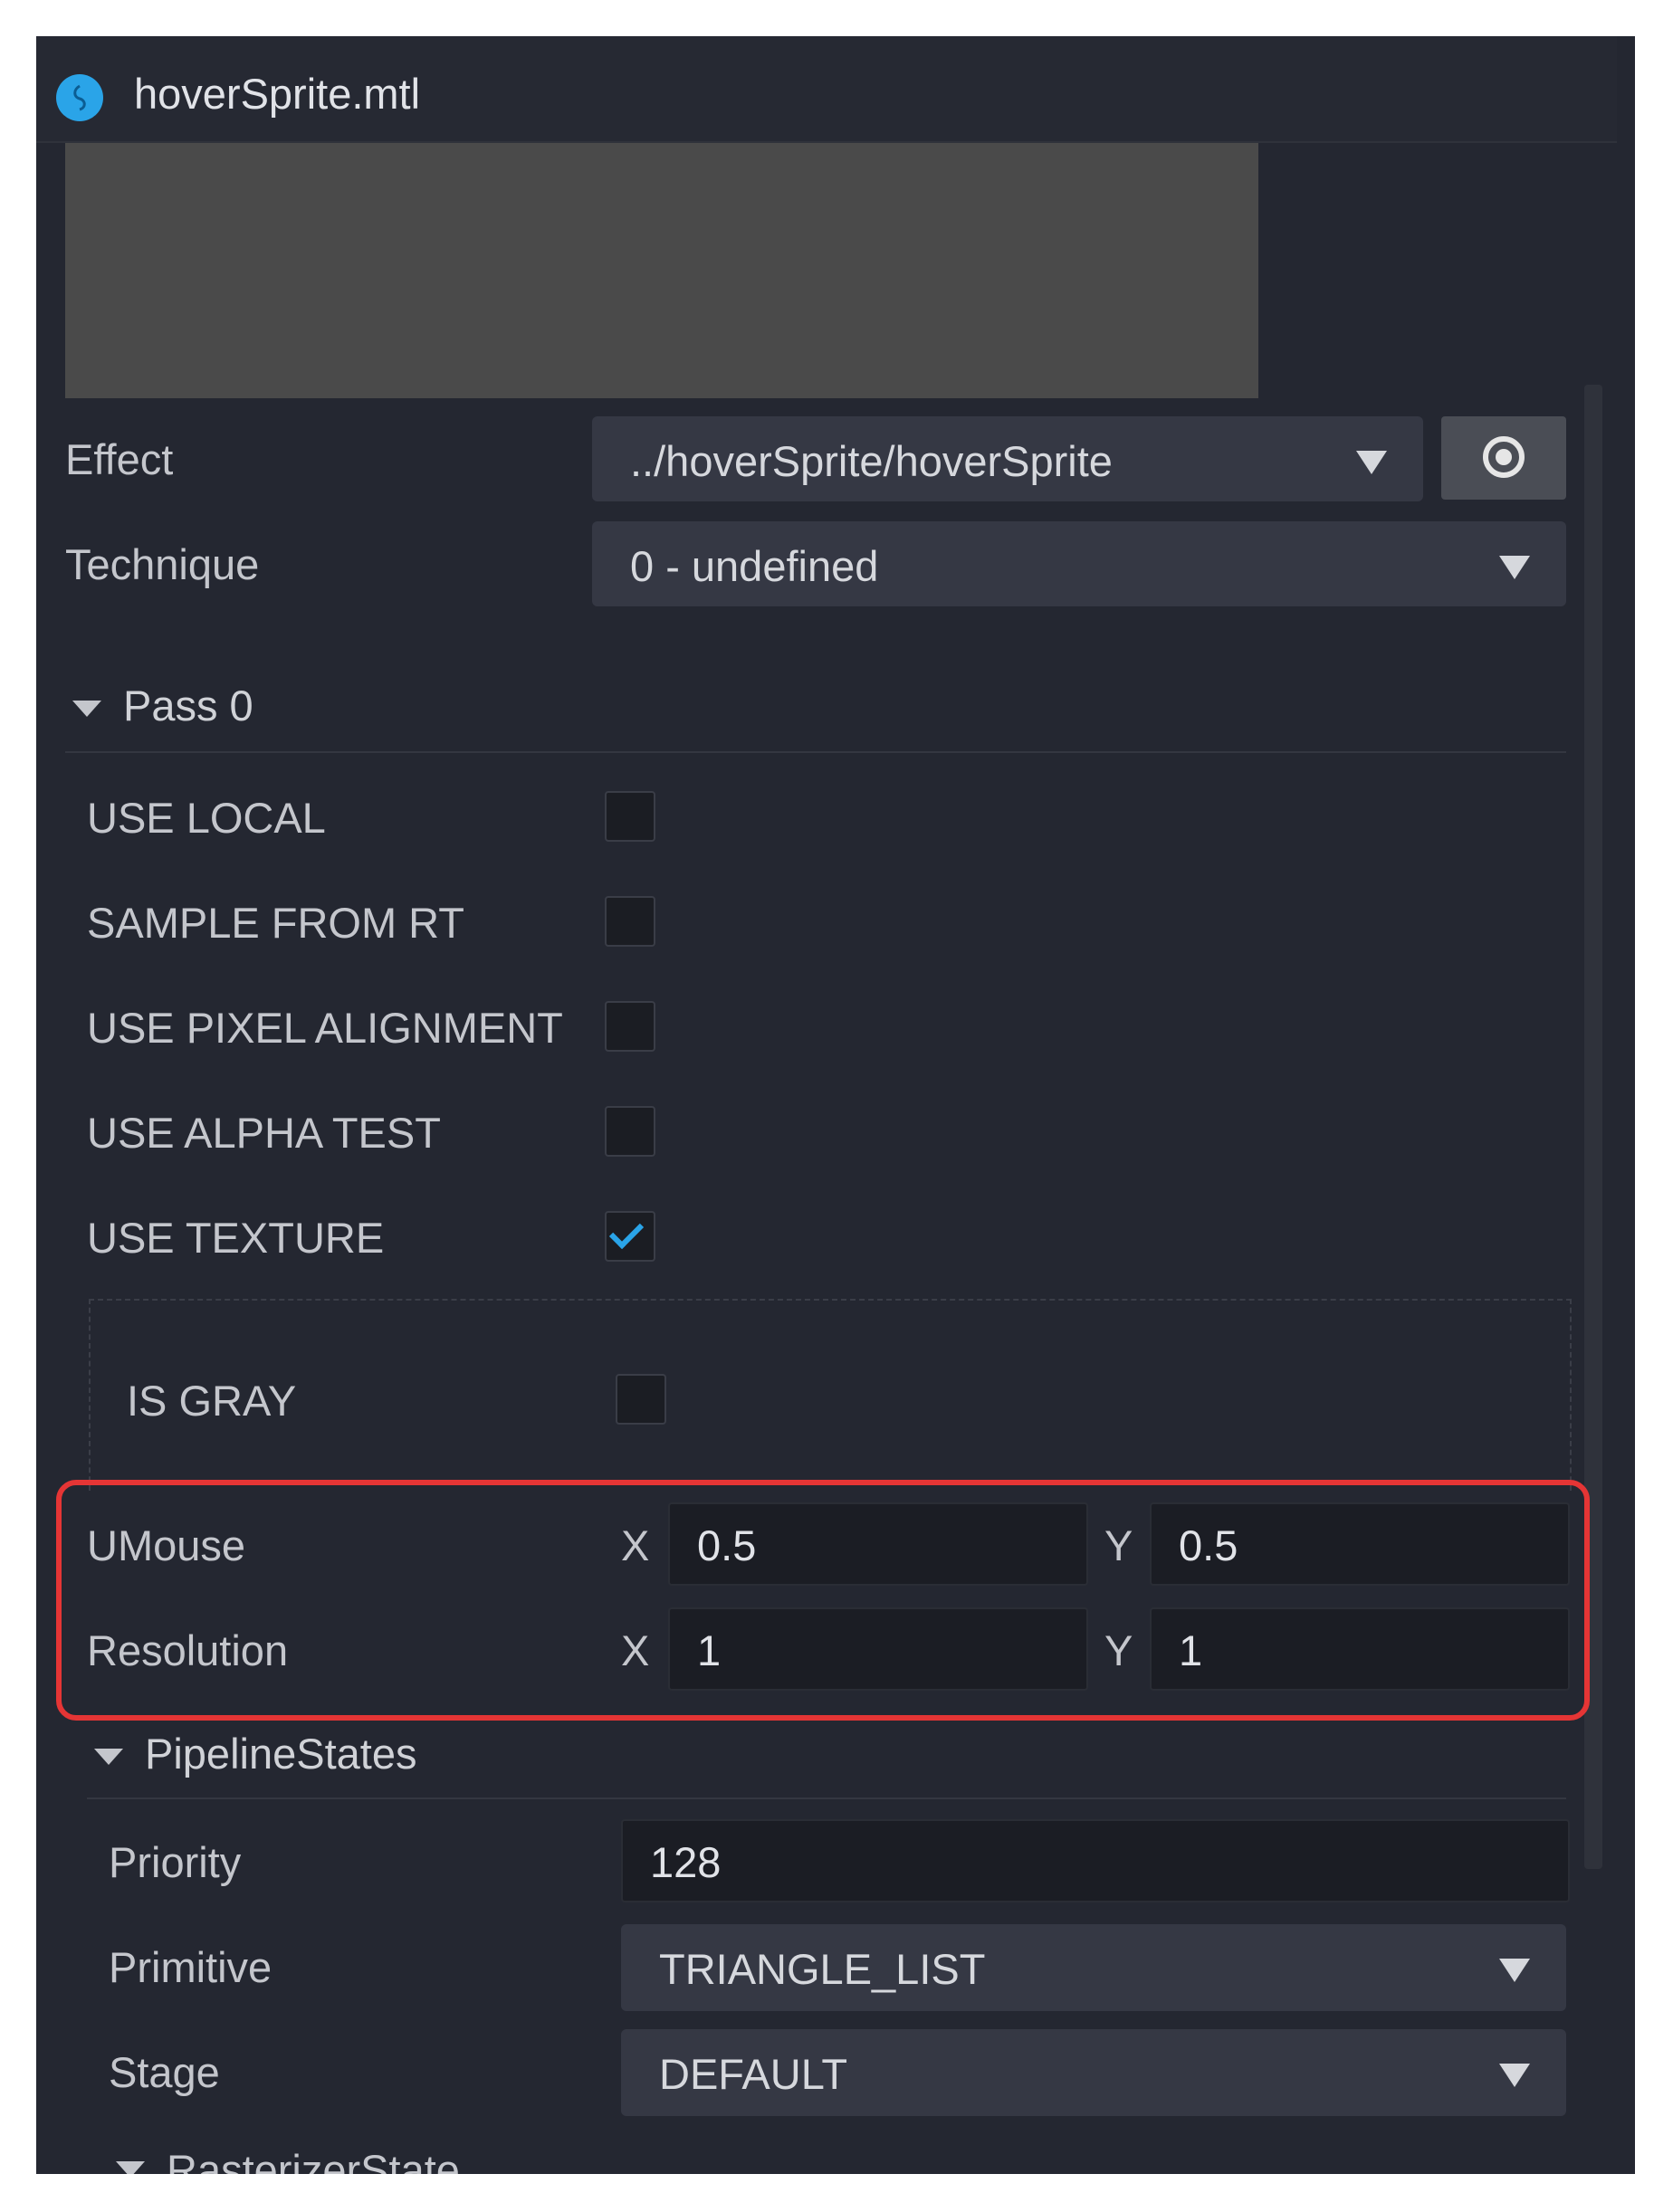  Describe the element at coordinates (753, 2074) in the screenshot. I see `stage-value: DEFAULT` at that location.